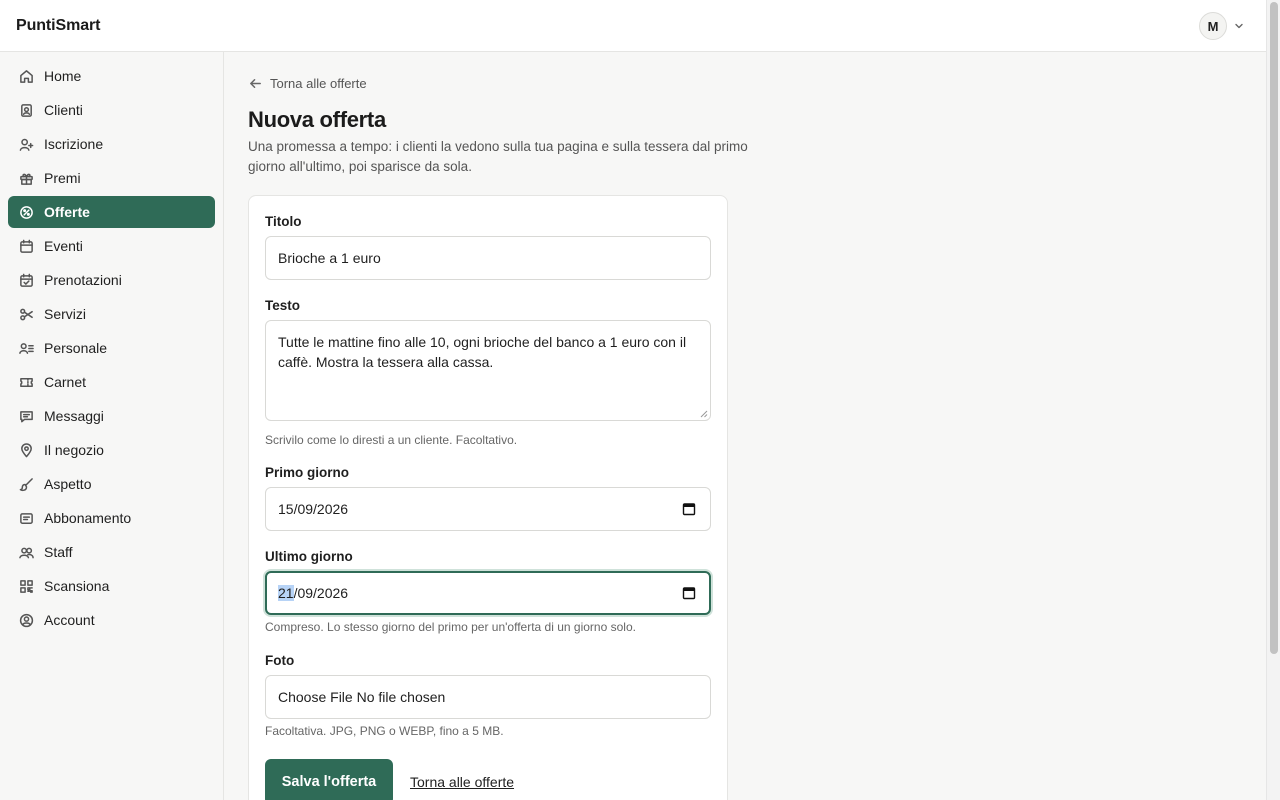  What do you see at coordinates (83, 280) in the screenshot?
I see `sidebar-item-label: Prenotazioni` at bounding box center [83, 280].